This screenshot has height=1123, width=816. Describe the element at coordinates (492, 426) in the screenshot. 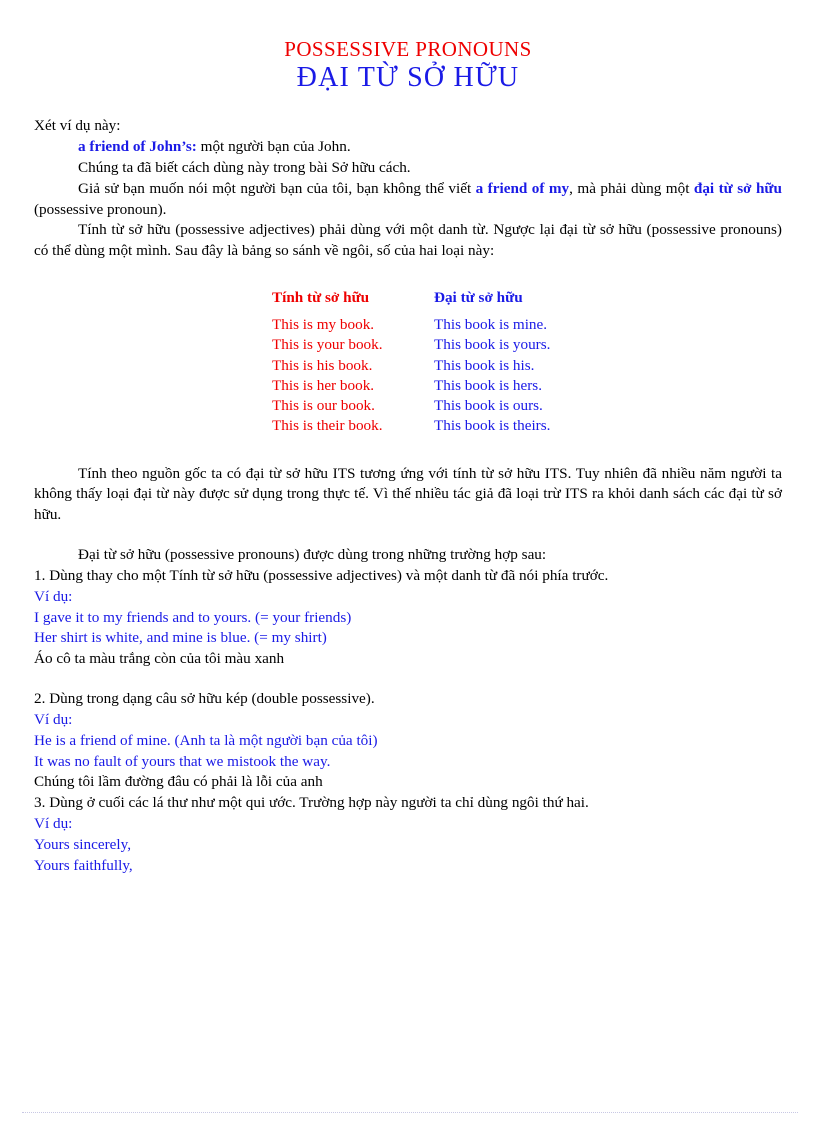

I see `pronoun-cell: This book is theirs.` at that location.